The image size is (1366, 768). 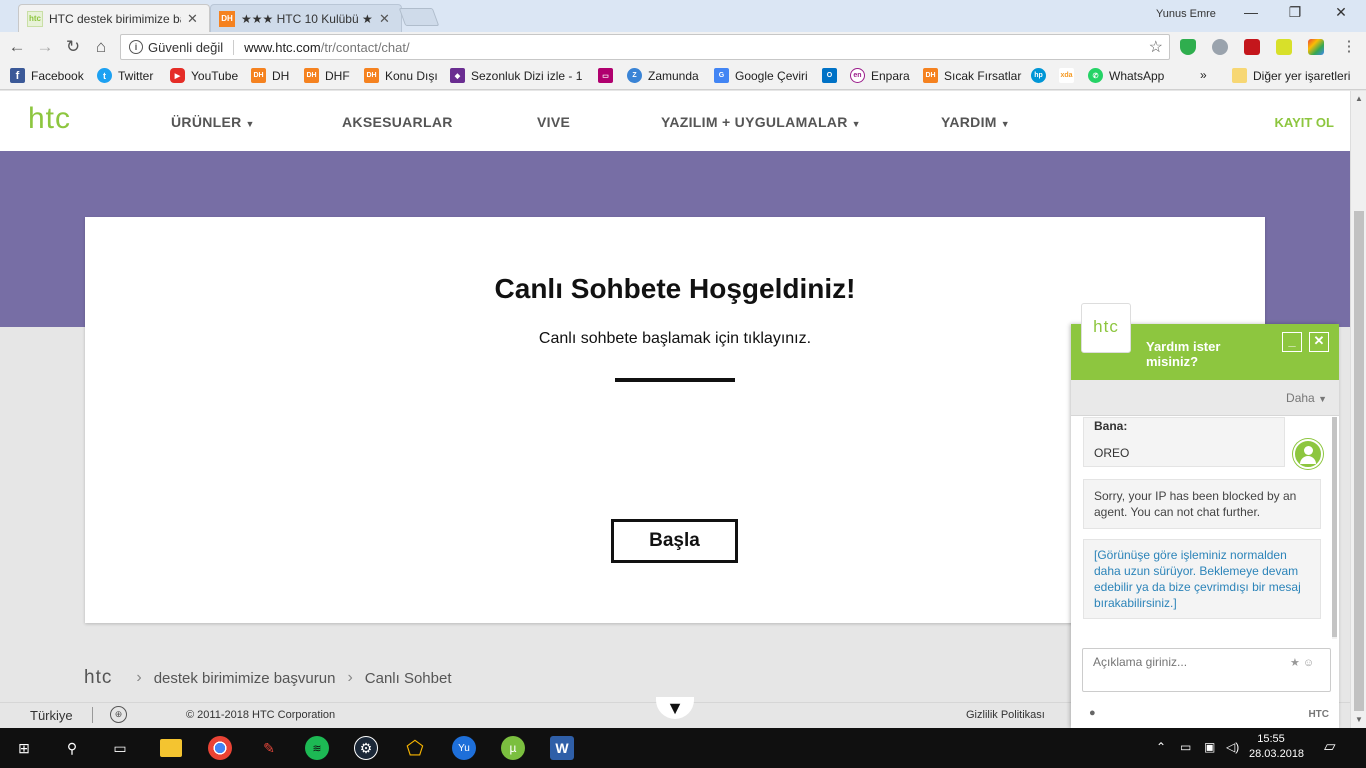 I want to click on chat-scrollbar, so click(x=1334, y=528).